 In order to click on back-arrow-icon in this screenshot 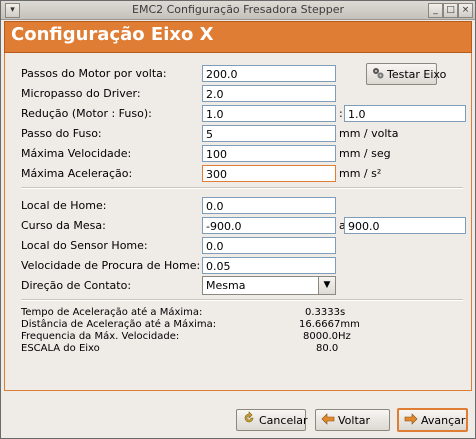, I will do `click(328, 421)`.